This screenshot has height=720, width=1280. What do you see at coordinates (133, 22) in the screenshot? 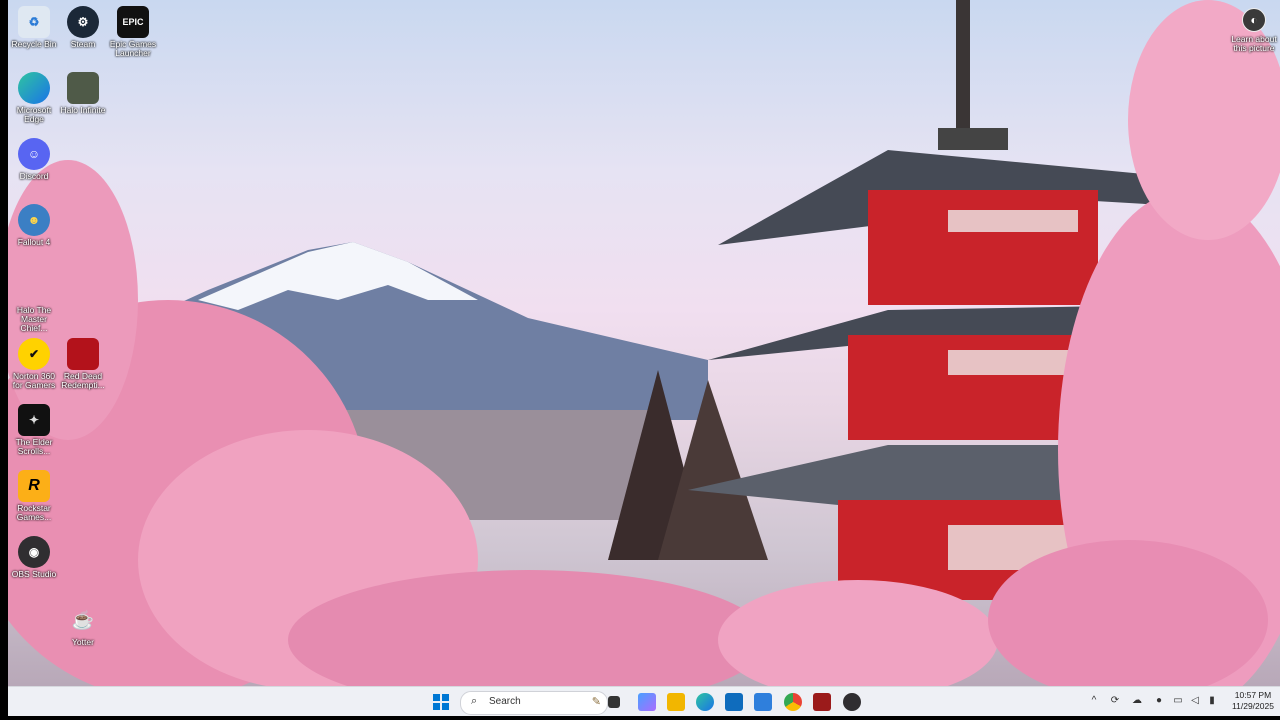
I see `epic-games-icon: EPIC` at bounding box center [133, 22].